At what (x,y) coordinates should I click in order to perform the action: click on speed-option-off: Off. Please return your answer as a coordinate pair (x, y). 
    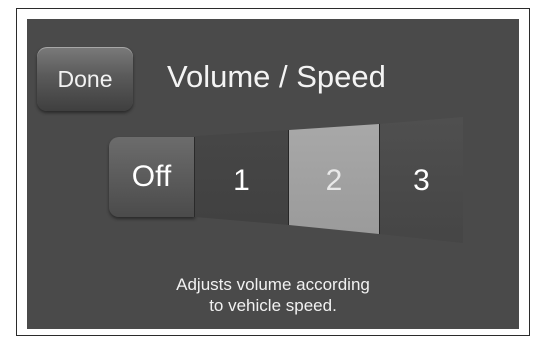
    Looking at the image, I should click on (152, 177).